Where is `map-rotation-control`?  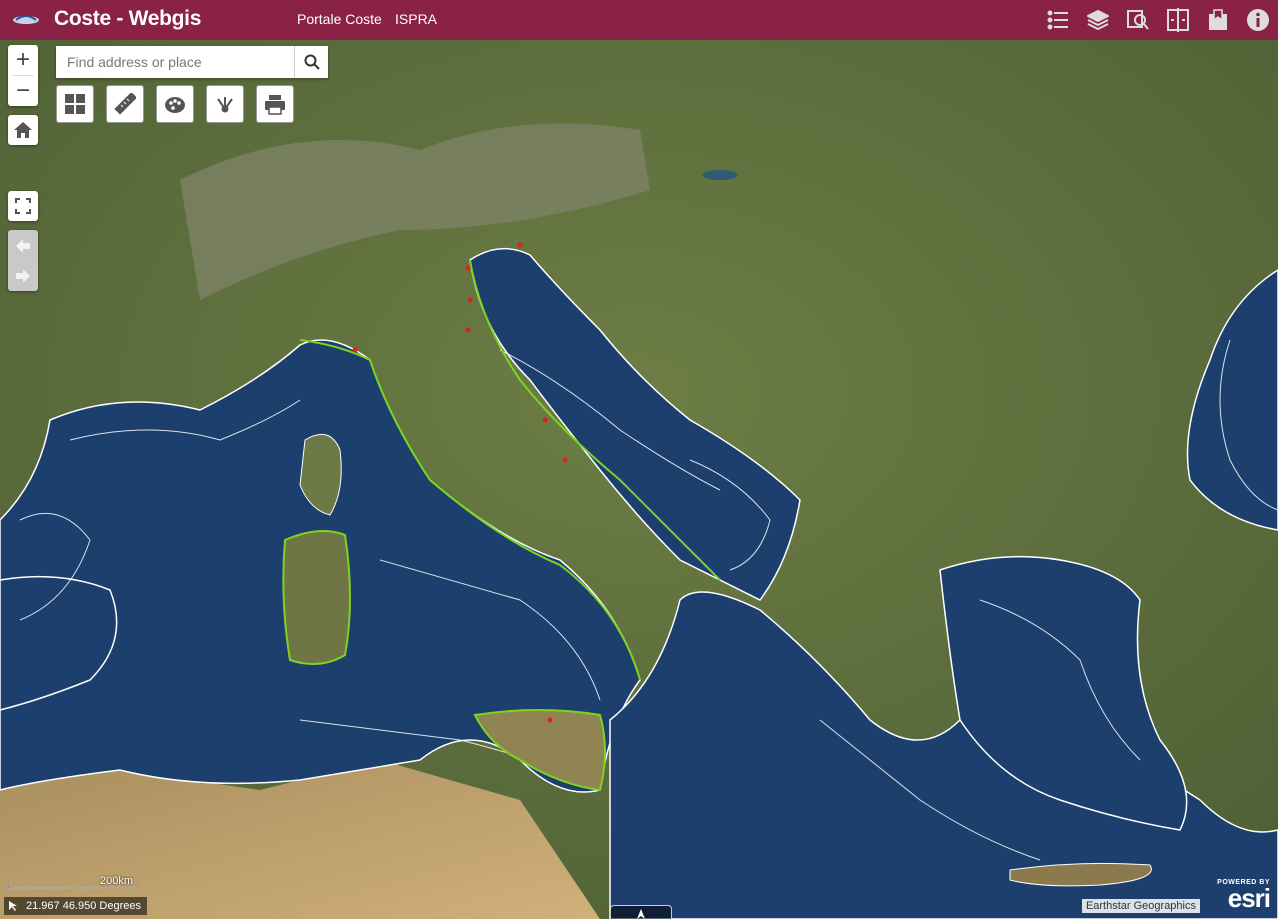
map-rotation-control is located at coordinates (641, 912).